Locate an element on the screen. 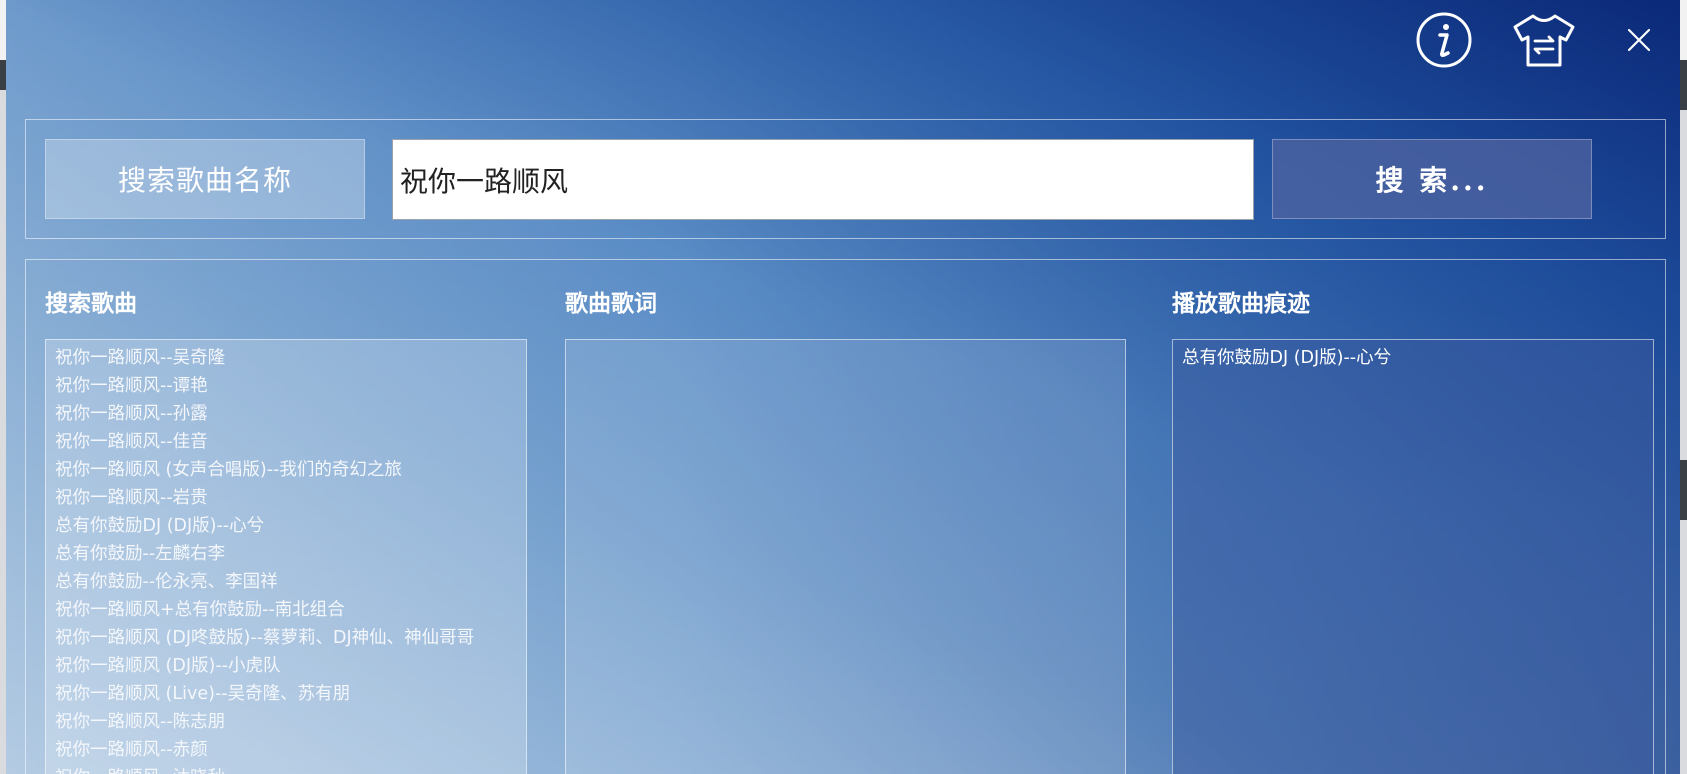 The height and width of the screenshot is (774, 1687). search-input is located at coordinates (823, 179).